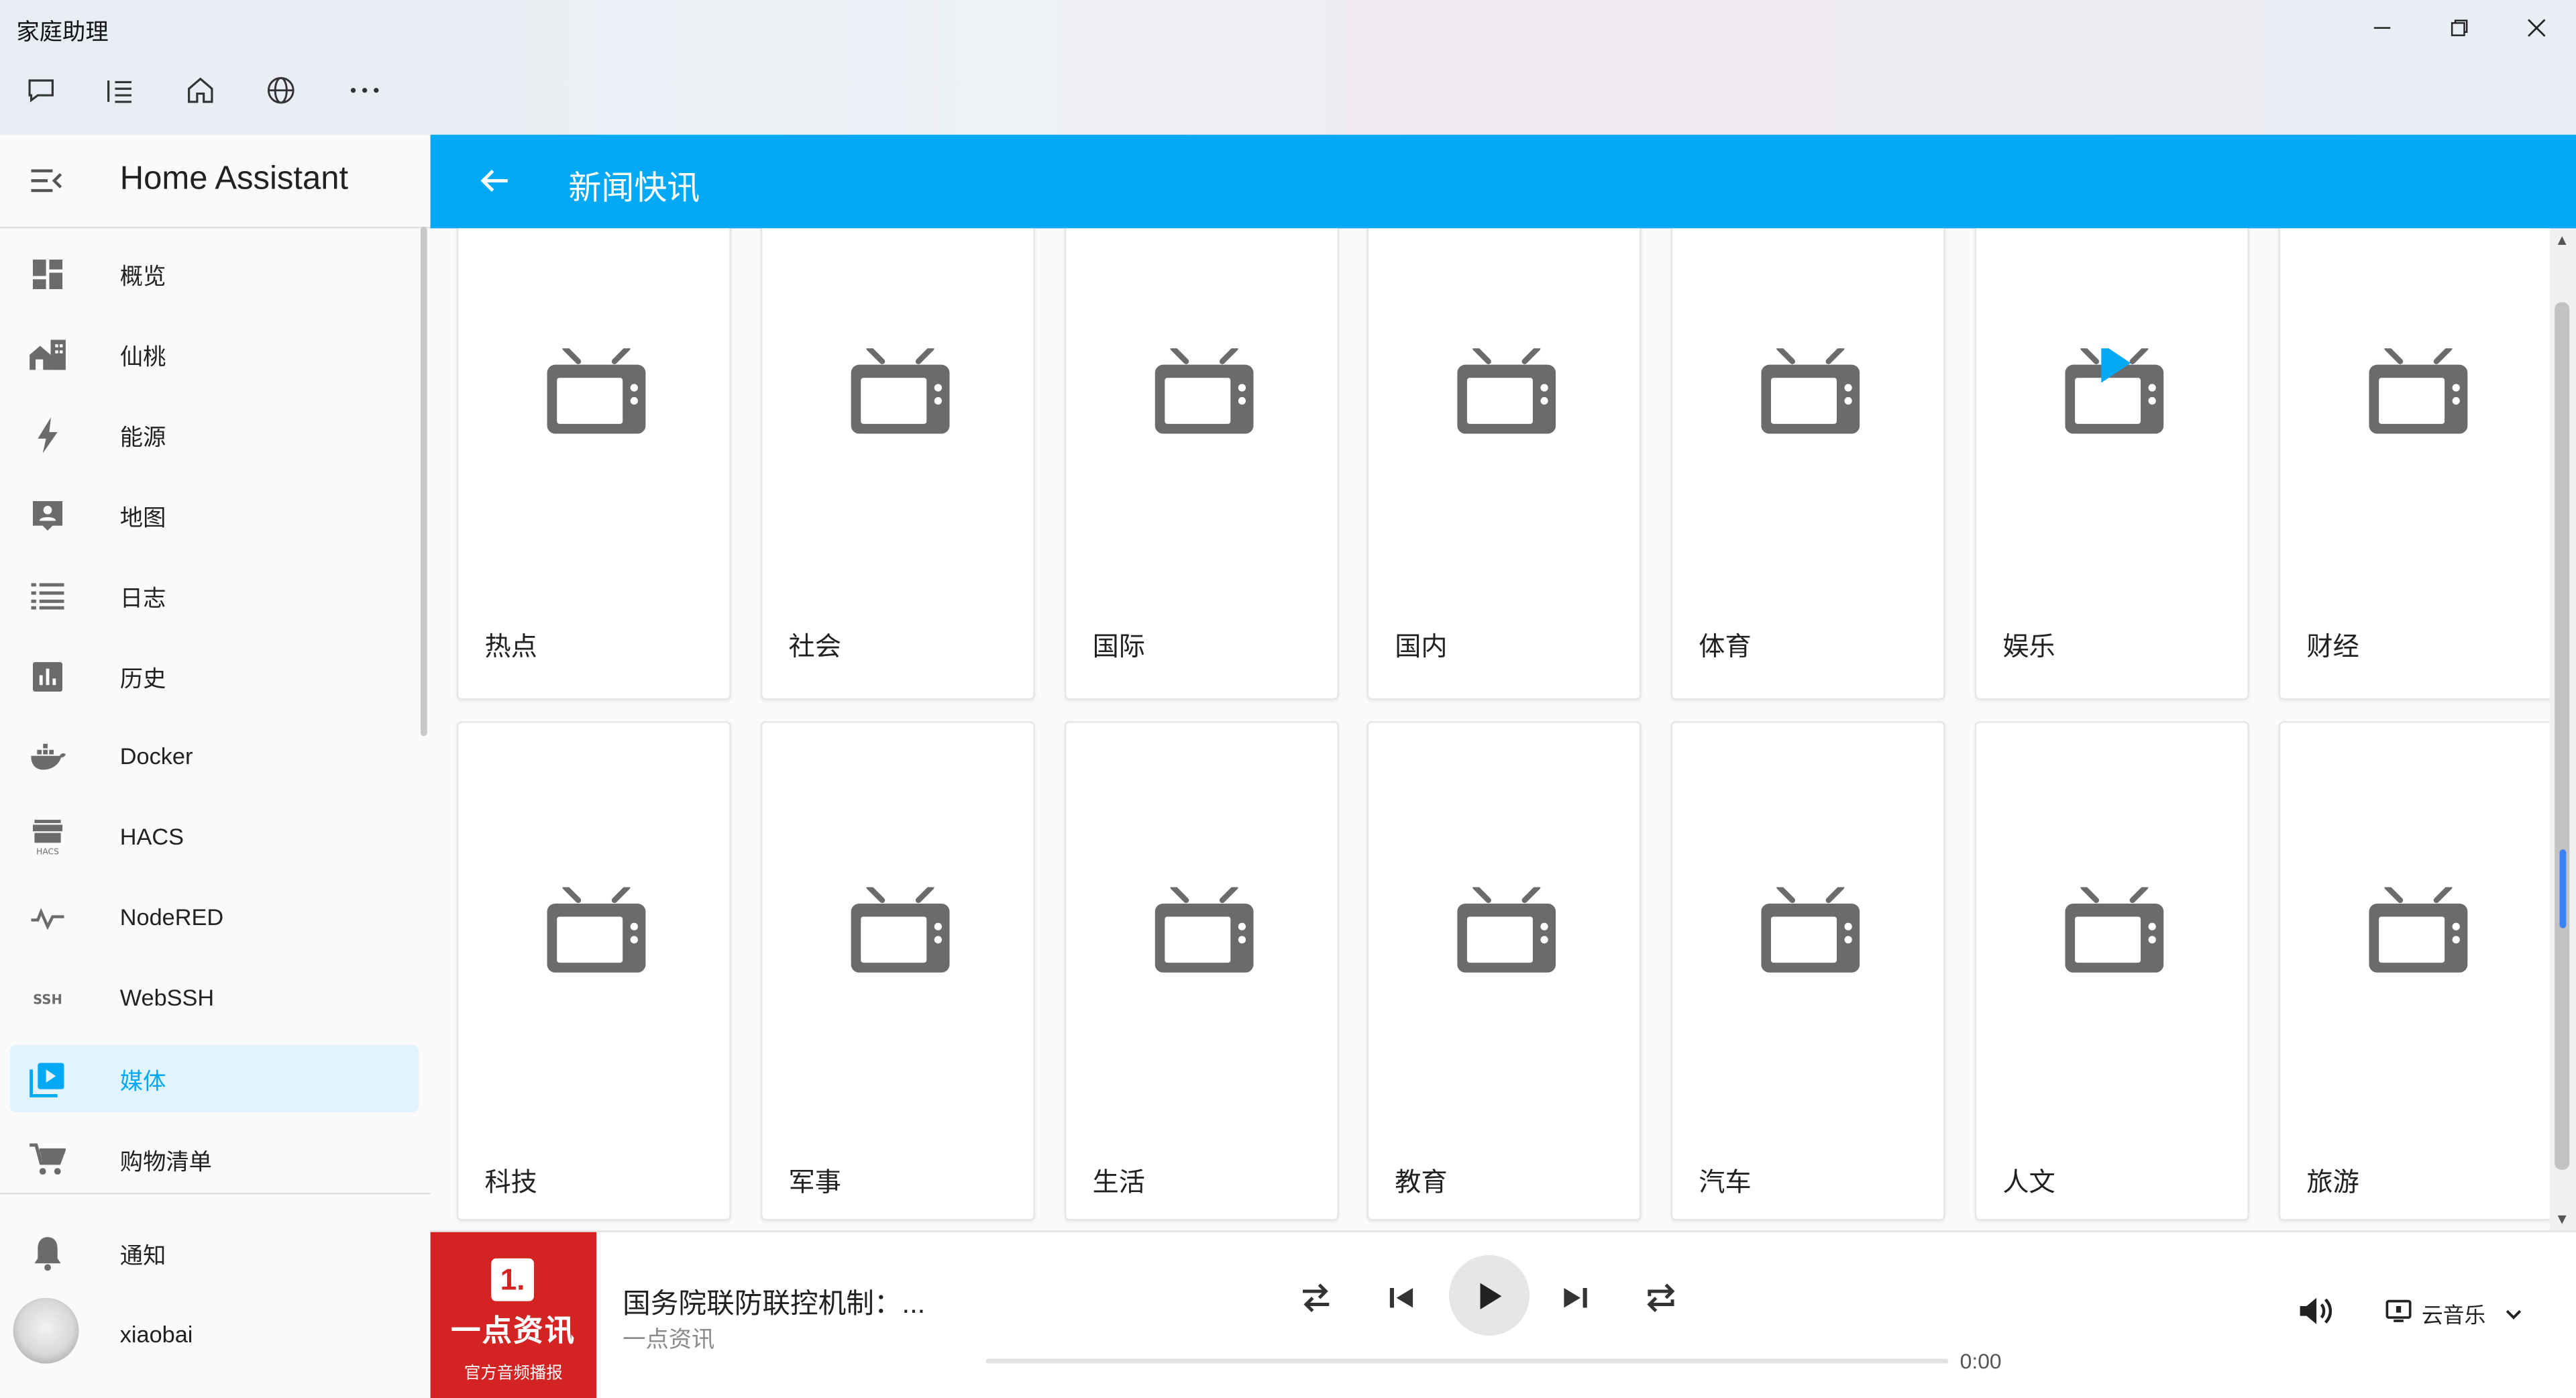 This screenshot has width=2576, height=1398. Describe the element at coordinates (48, 596) in the screenshot. I see `logbook-list-icon` at that location.